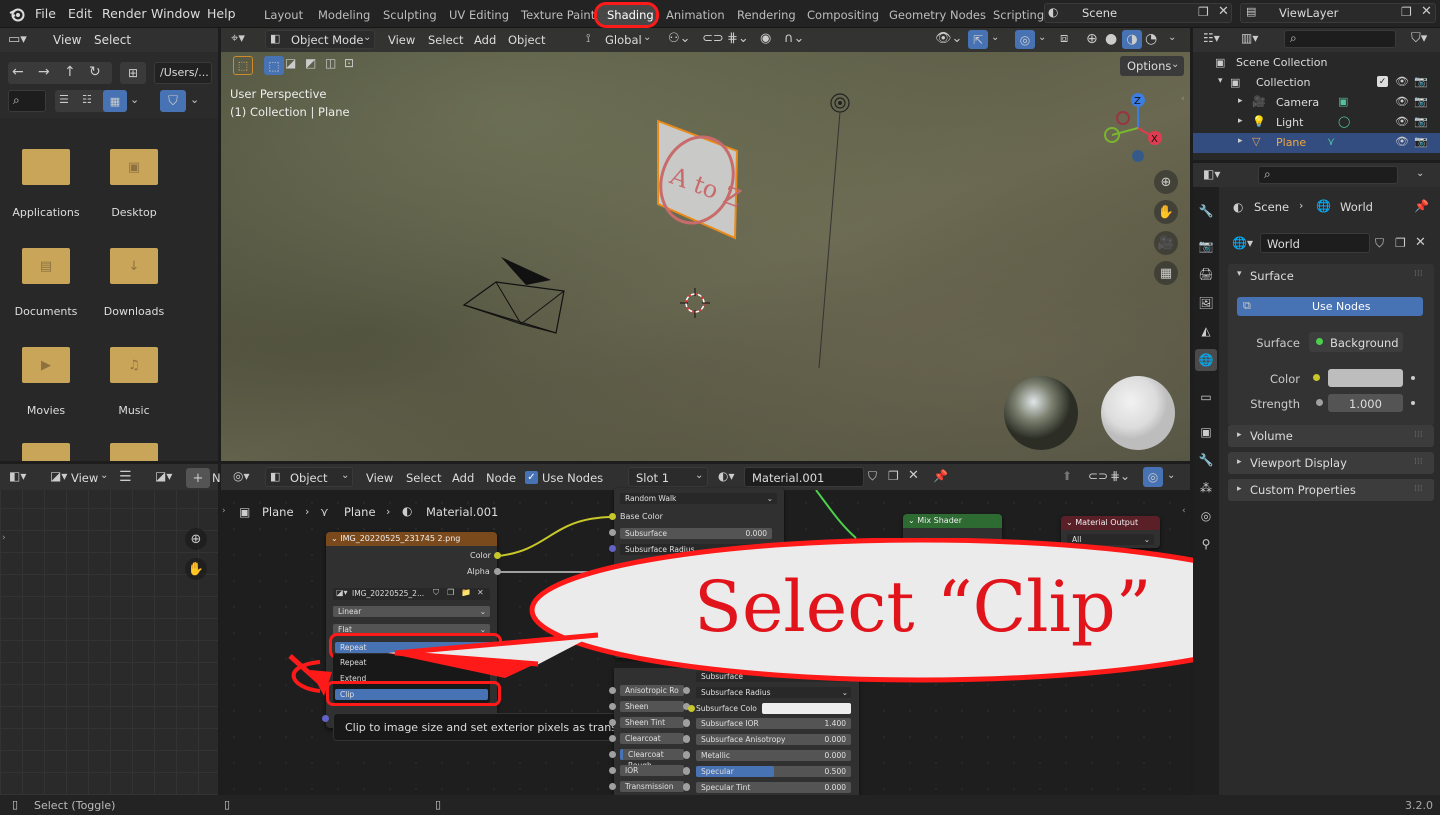 This screenshot has height=815, width=1440. What do you see at coordinates (1382, 81) in the screenshot?
I see `collection-checkbox-icon: ✓` at bounding box center [1382, 81].